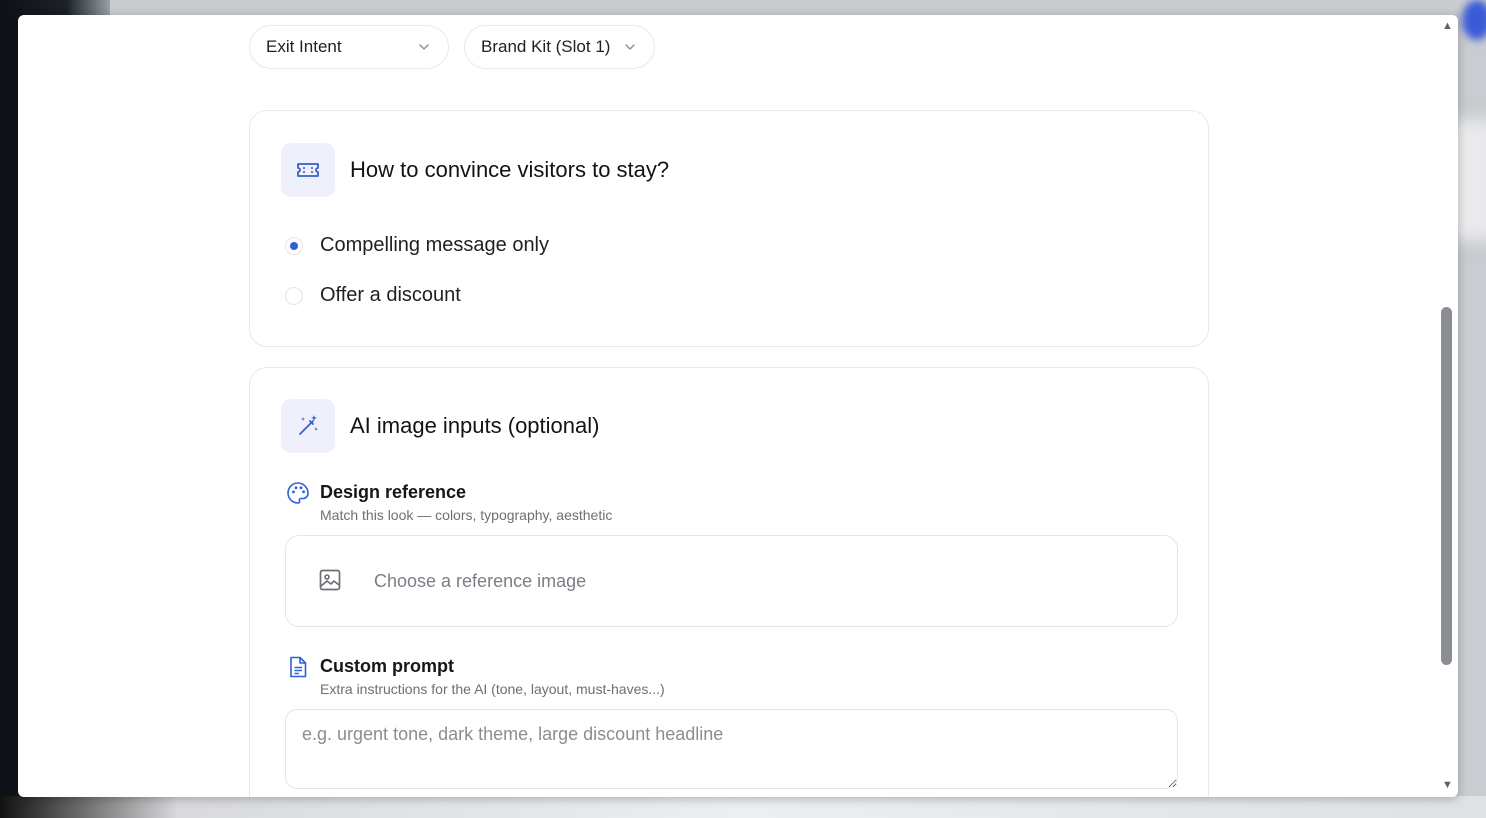 The height and width of the screenshot is (818, 1486). I want to click on scrollbar-thumb, so click(1446, 486).